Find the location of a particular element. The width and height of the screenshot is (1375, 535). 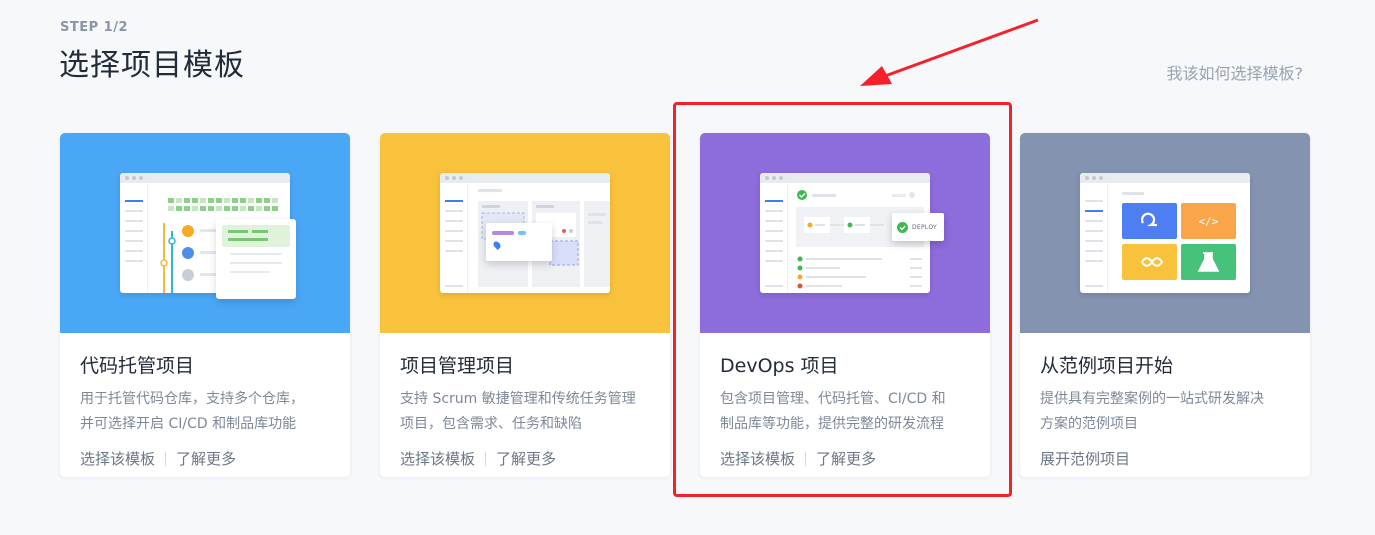

deploy-badge: DEPLOY is located at coordinates (918, 227).